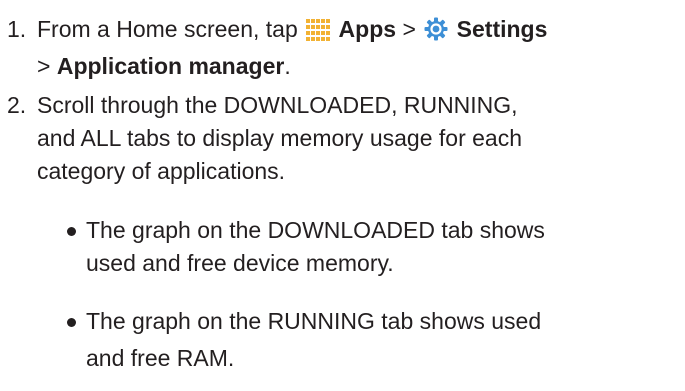 The image size is (685, 391). Describe the element at coordinates (160, 358) in the screenshot. I see `bullet-line: and free RAM.` at that location.